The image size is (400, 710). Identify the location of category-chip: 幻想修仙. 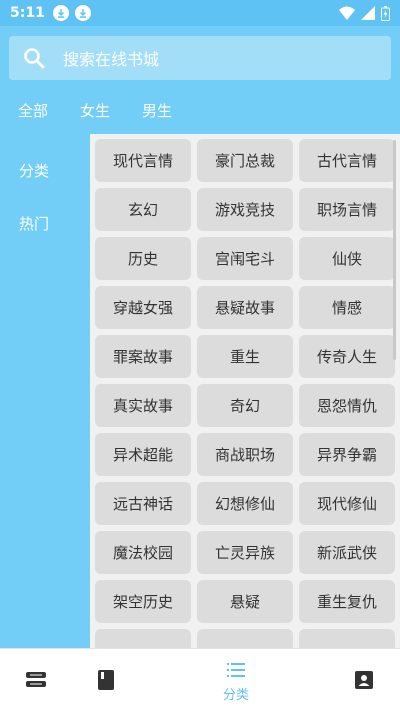
(245, 503).